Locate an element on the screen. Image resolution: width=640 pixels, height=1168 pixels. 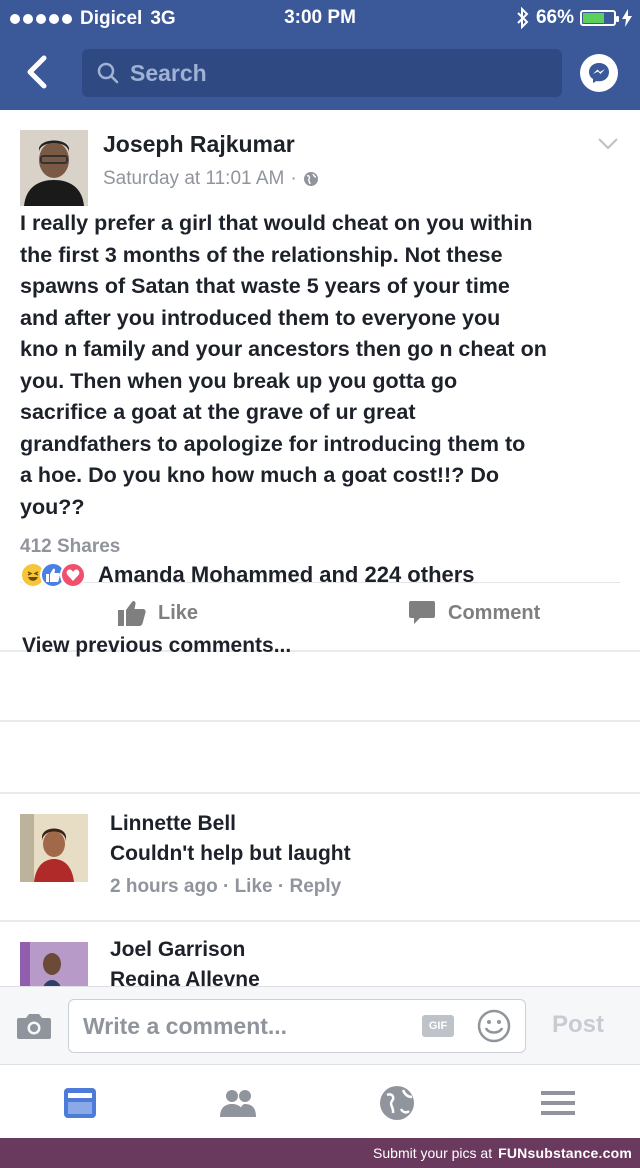
post-text-line: you?? is located at coordinates (52, 506).